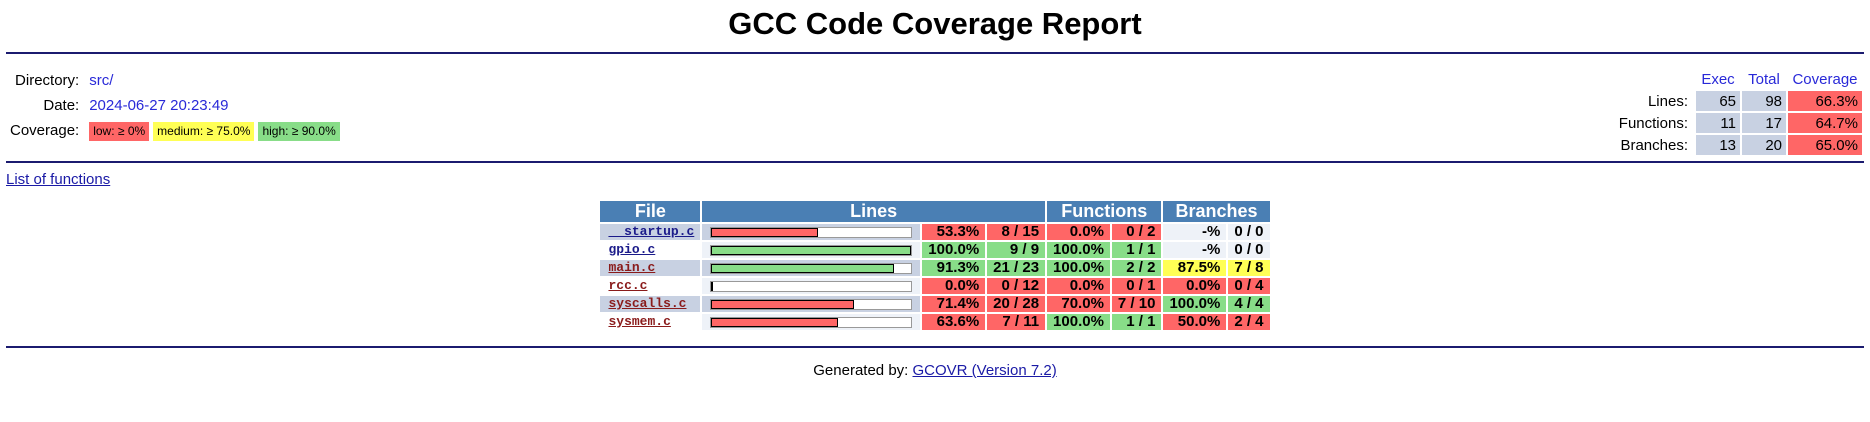 Image resolution: width=1870 pixels, height=422 pixels. I want to click on page-title: GCC Code Coverage Report, so click(935, 23).